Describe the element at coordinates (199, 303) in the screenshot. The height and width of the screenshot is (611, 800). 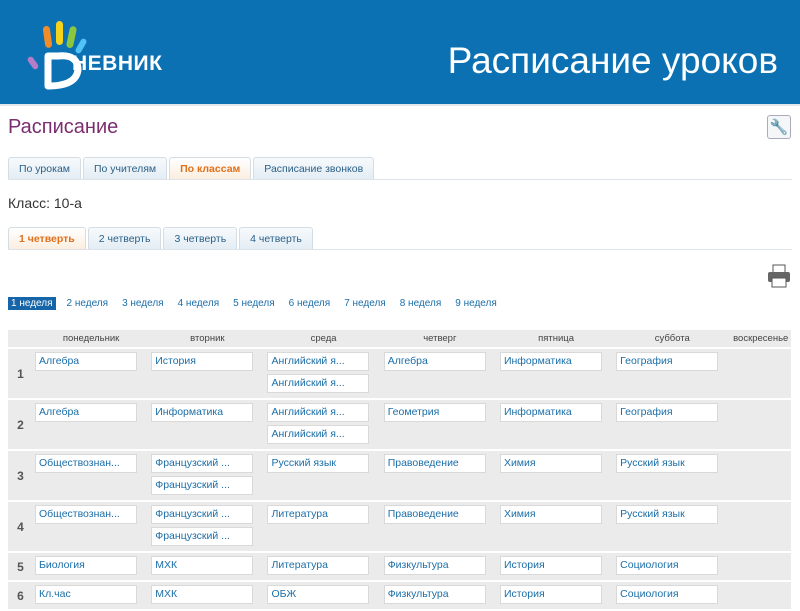
I see `week-link-4: 4 неделя` at that location.